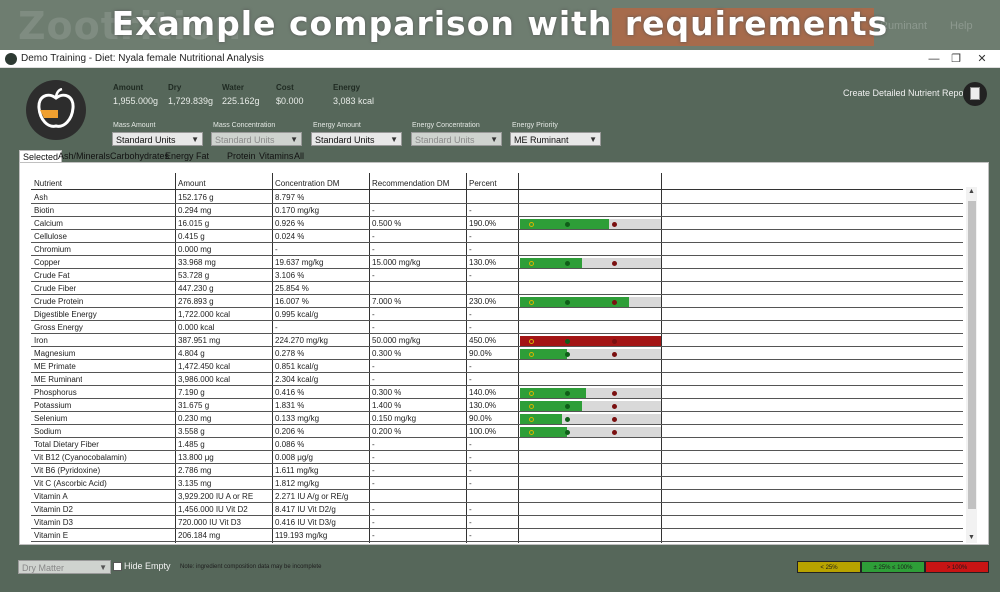 Image resolution: width=1000 pixels, height=592 pixels. I want to click on cell-percent: 450.0%, so click(483, 340).